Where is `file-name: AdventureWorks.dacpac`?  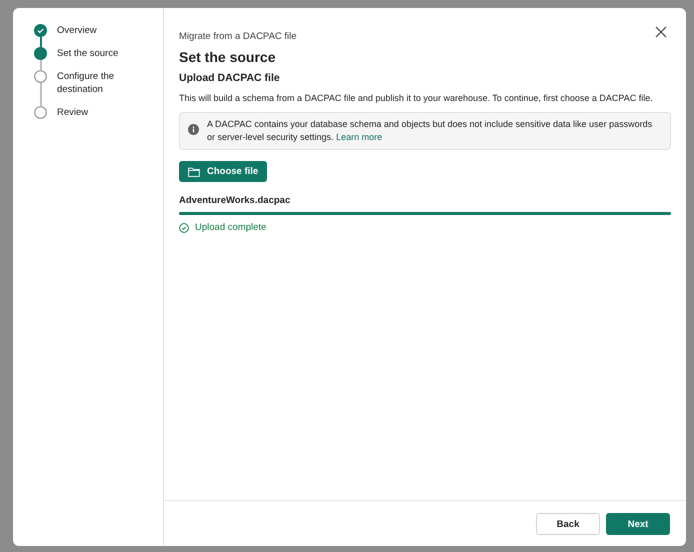 file-name: AdventureWorks.dacpac is located at coordinates (235, 200).